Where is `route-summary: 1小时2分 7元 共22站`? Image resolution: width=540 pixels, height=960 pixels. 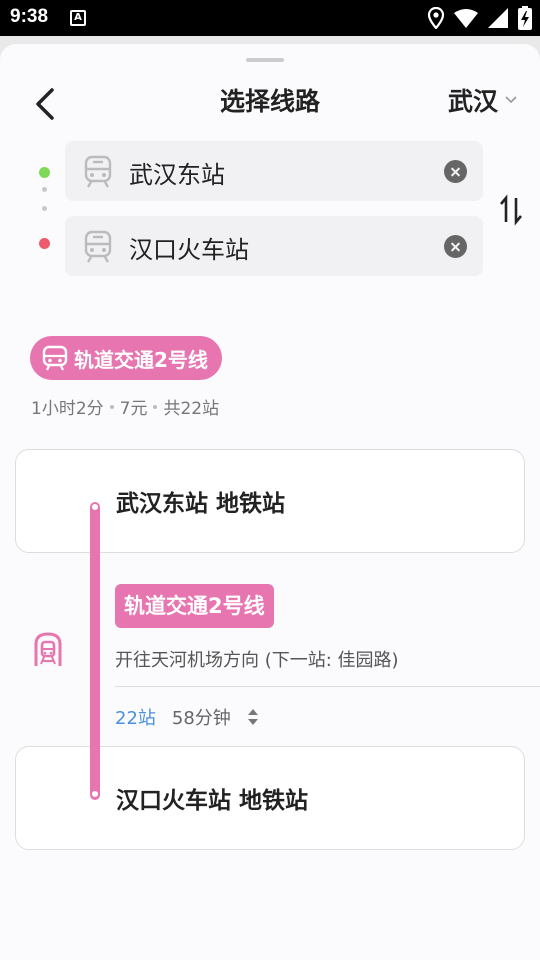
route-summary: 1小时2分 7元 共22站 is located at coordinates (125, 406).